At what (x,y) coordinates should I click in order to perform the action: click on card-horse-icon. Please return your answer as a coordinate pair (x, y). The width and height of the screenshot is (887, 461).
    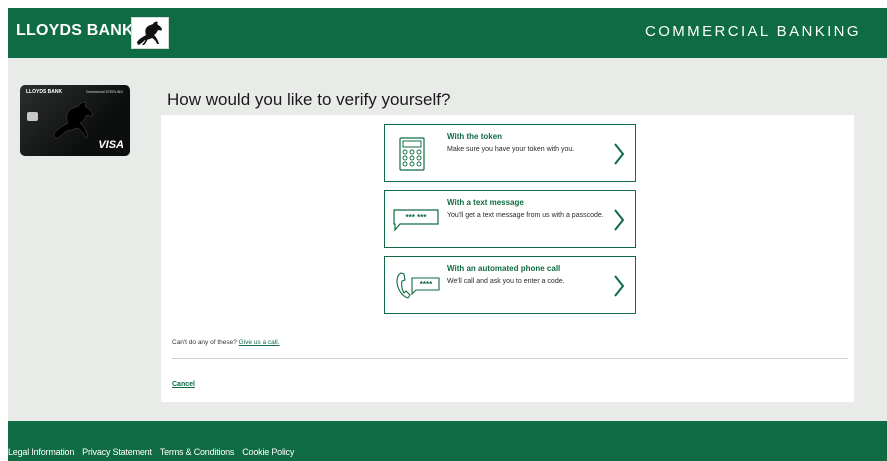
    Looking at the image, I should click on (73, 120).